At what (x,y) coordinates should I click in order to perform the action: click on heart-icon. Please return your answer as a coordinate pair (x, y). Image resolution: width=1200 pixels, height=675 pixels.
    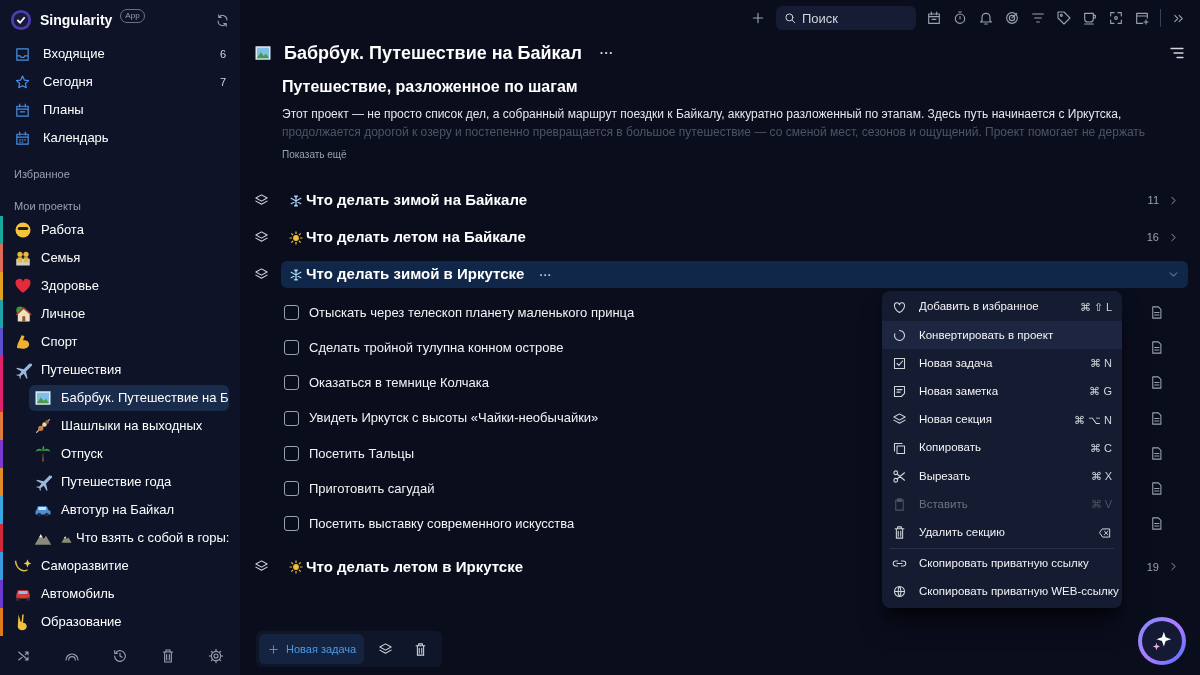
    Looking at the image, I should click on (899, 307).